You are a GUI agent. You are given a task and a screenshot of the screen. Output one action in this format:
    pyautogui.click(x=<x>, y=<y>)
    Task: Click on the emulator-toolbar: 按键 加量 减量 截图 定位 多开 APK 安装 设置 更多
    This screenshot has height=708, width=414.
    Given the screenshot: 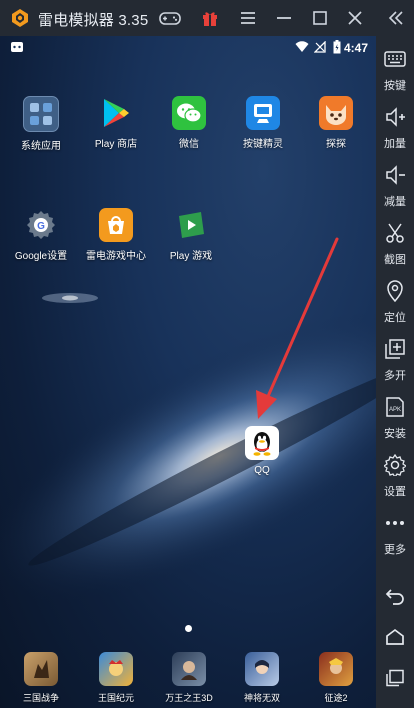 What is the action you would take?
    pyautogui.click(x=395, y=372)
    